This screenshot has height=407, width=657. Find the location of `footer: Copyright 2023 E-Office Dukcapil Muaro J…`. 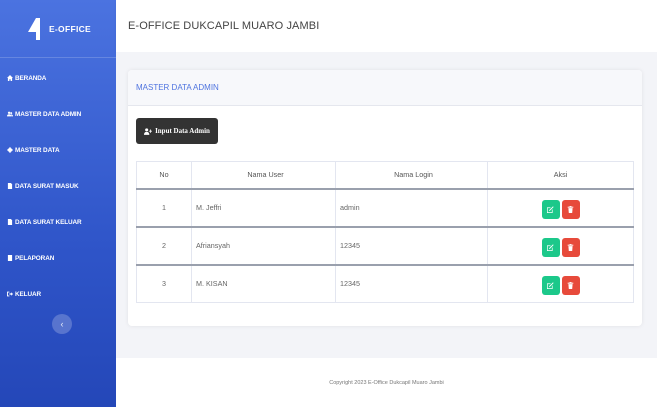

footer: Copyright 2023 E-Office Dukcapil Muaro J… is located at coordinates (386, 382).